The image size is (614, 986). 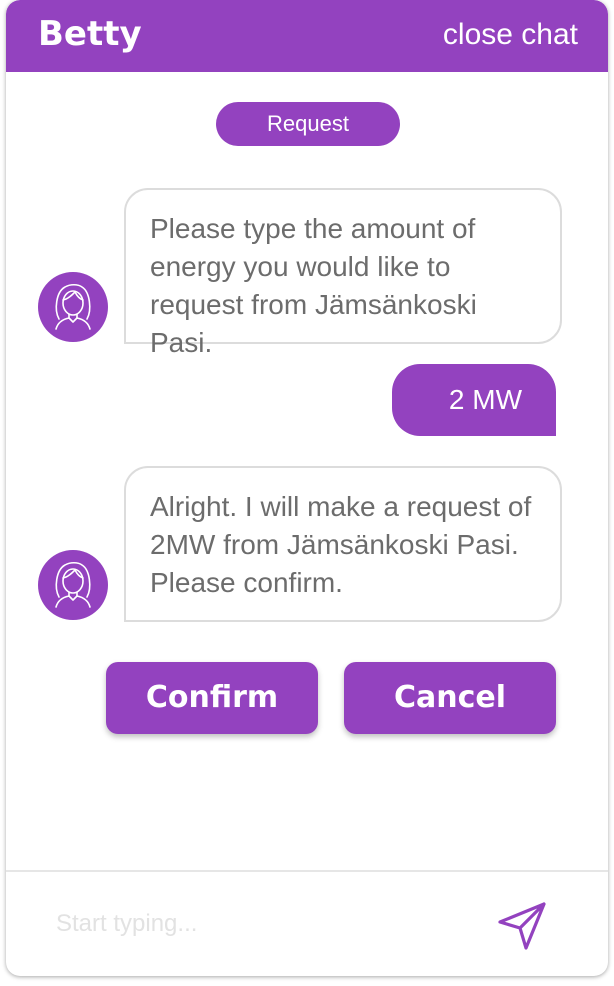 I want to click on cancel-button: Cancel, so click(x=450, y=698).